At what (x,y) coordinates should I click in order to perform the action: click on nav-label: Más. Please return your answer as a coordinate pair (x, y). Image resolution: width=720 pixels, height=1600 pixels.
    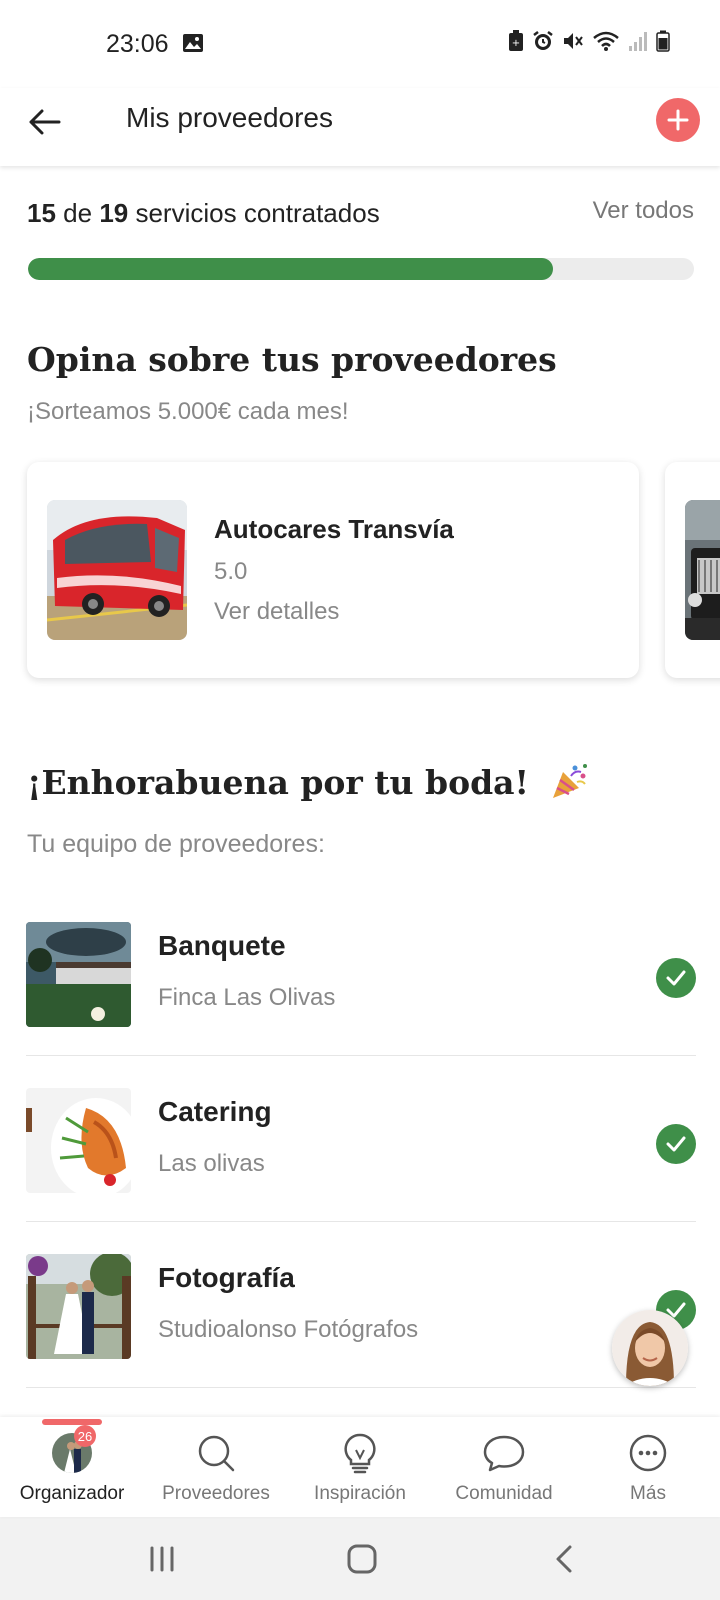
    Looking at the image, I should click on (648, 1493).